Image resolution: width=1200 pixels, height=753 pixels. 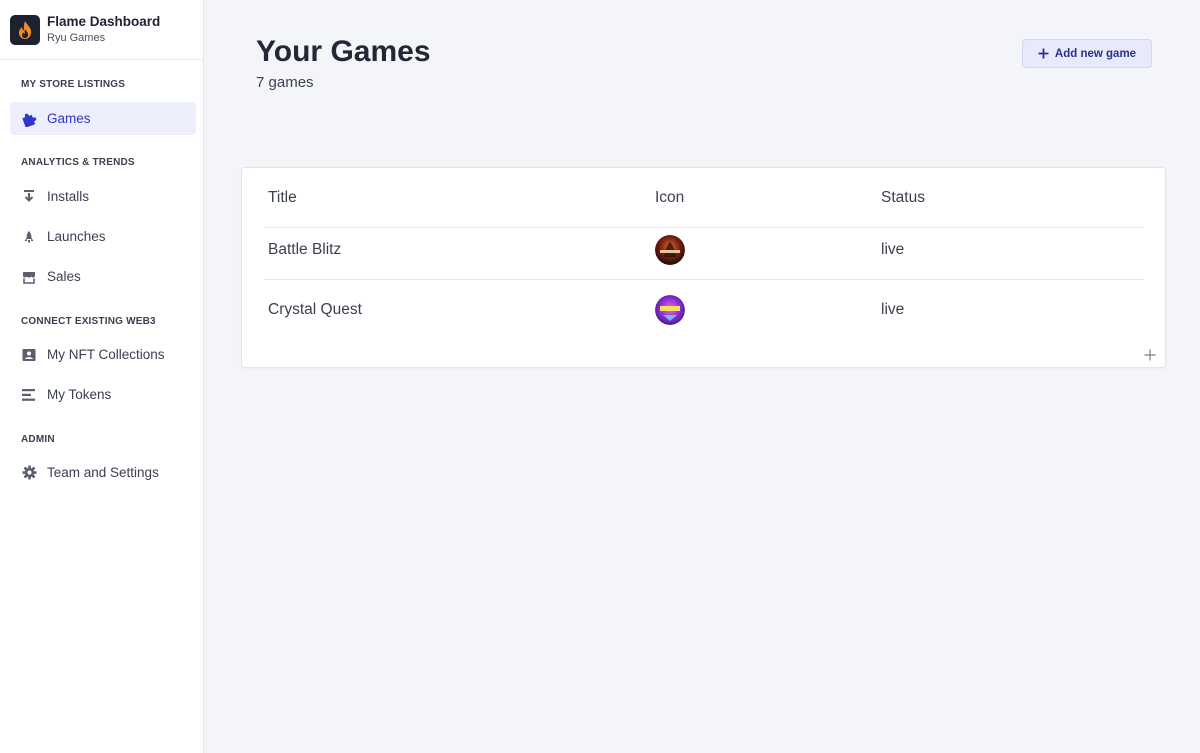 What do you see at coordinates (704, 198) in the screenshot?
I see `table-header: Title Icon Status` at bounding box center [704, 198].